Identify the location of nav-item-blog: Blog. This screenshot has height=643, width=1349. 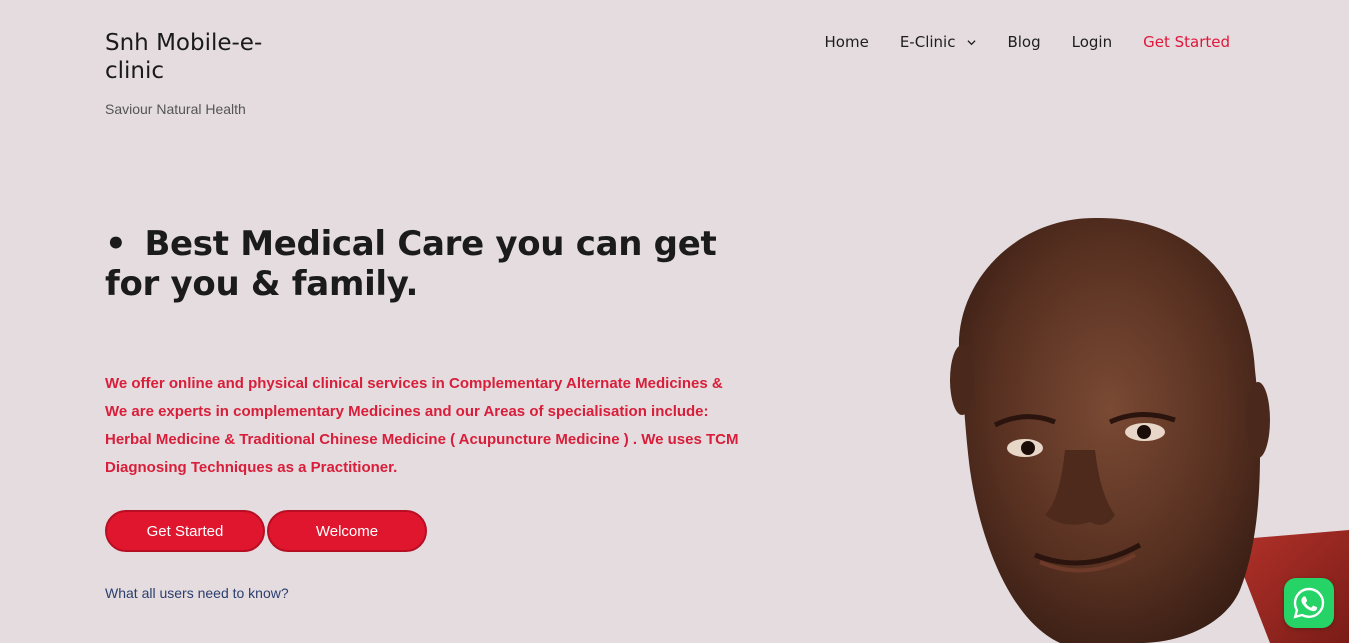
(1023, 42).